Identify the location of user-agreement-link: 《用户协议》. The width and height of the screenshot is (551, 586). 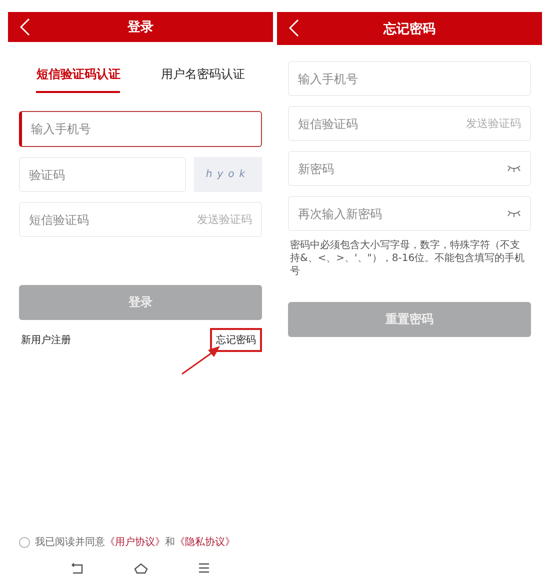
(135, 542).